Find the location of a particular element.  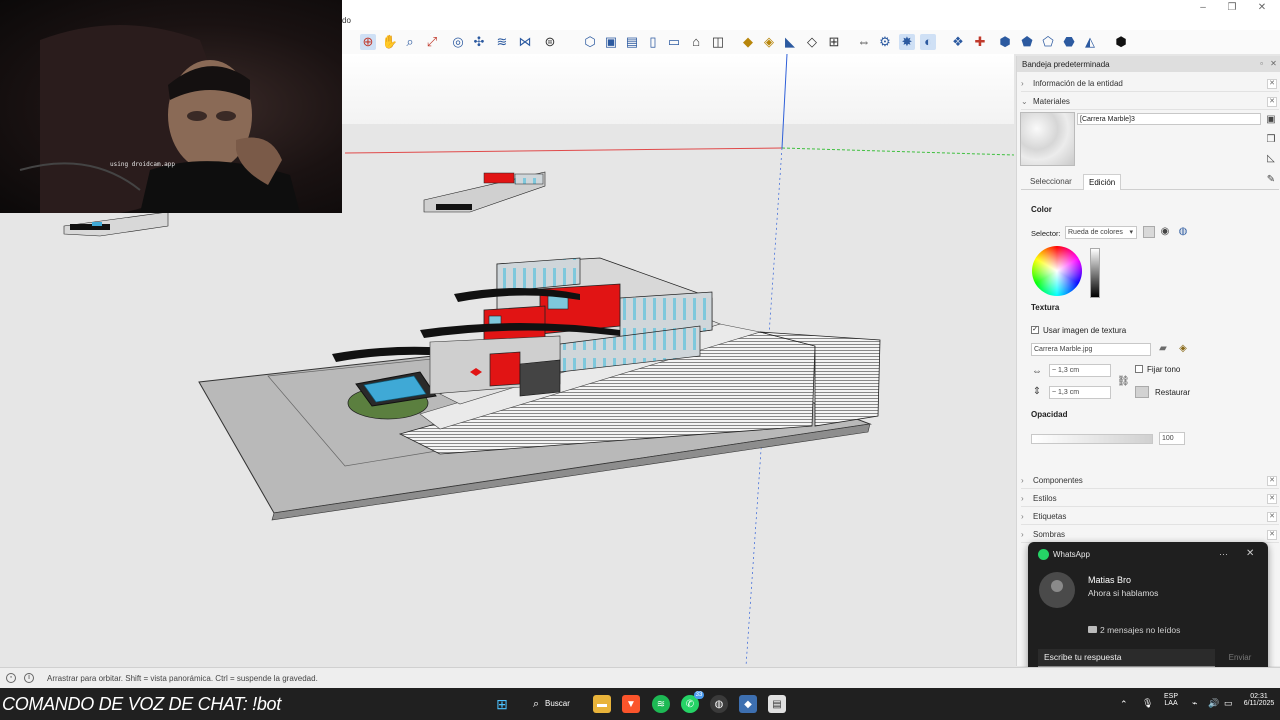

view-back-icon: ▭ is located at coordinates (674, 42).